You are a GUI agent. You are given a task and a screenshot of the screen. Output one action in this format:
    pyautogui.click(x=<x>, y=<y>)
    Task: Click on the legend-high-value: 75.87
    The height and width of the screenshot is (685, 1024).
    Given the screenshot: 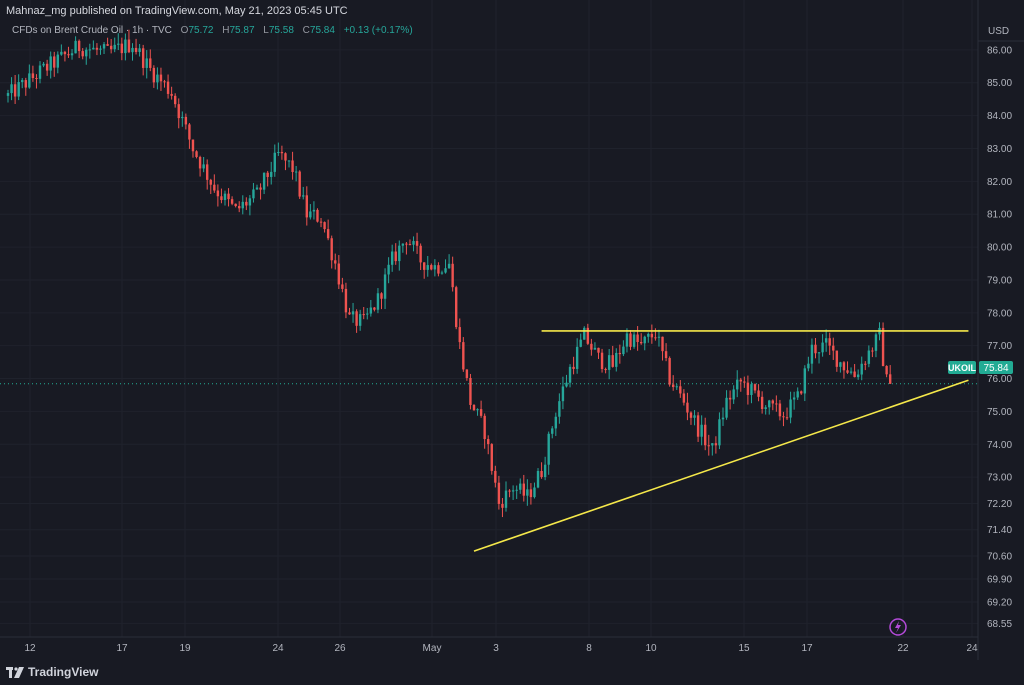 What is the action you would take?
    pyautogui.click(x=242, y=30)
    